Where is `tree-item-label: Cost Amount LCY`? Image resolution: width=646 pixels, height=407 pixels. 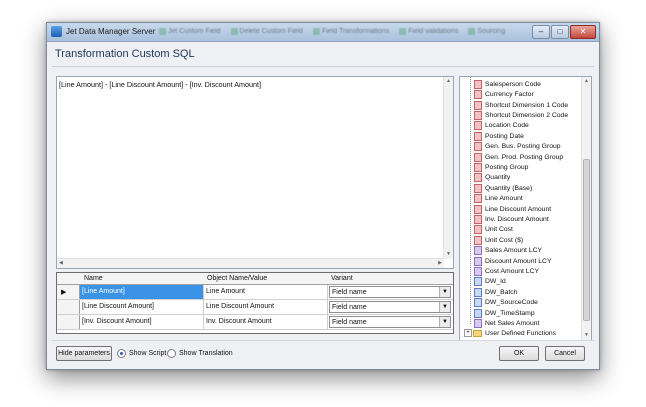 tree-item-label: Cost Amount LCY is located at coordinates (512, 271).